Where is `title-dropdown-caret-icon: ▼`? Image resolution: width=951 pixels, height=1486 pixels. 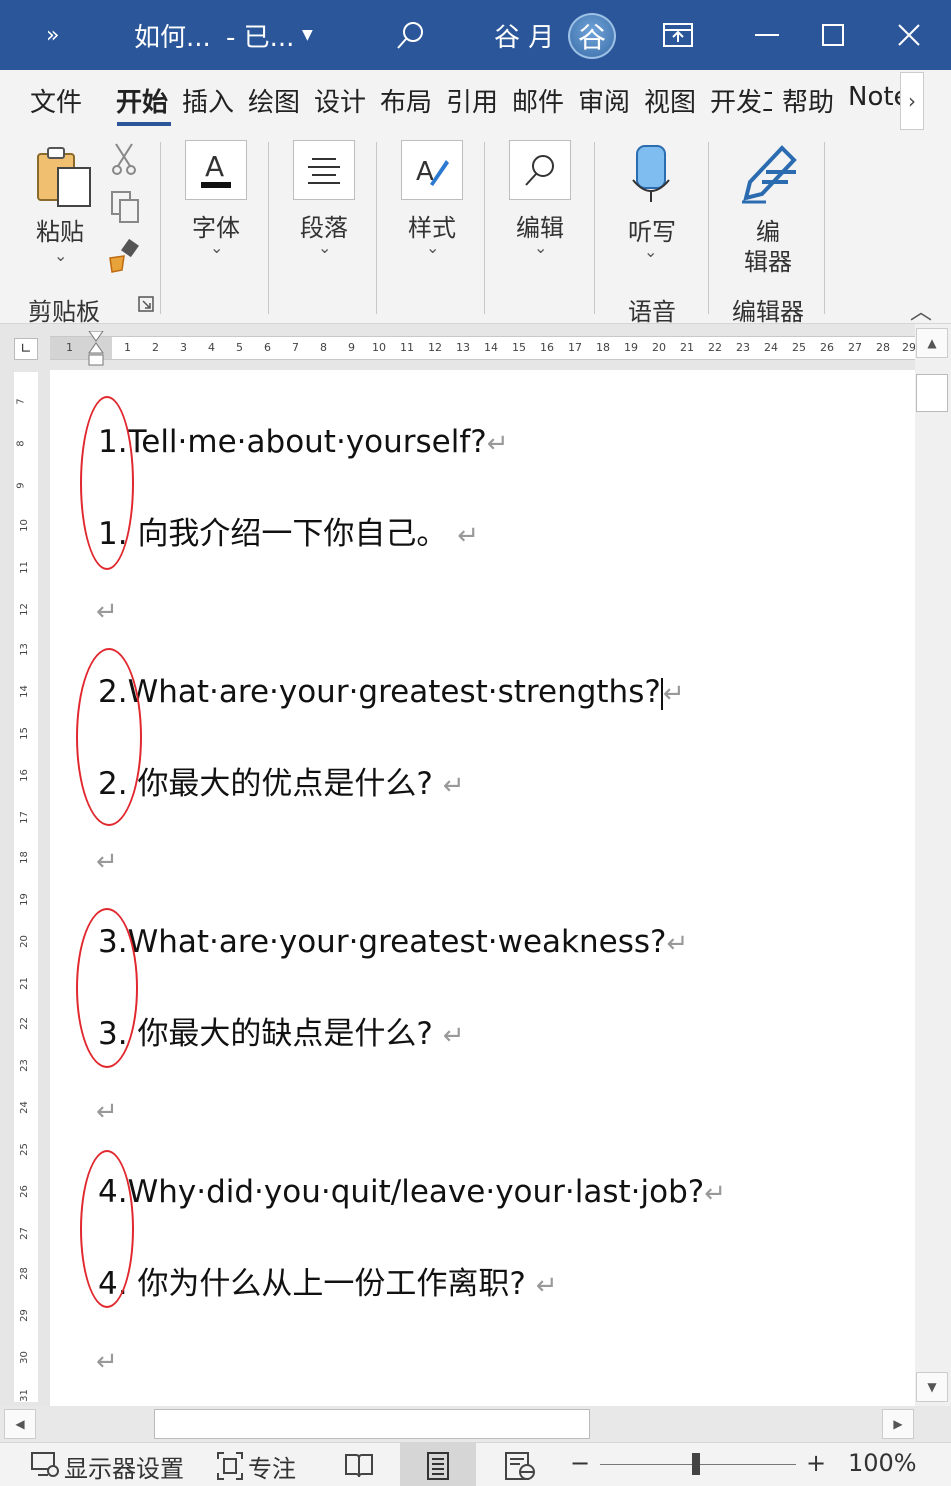 title-dropdown-caret-icon: ▼ is located at coordinates (307, 35).